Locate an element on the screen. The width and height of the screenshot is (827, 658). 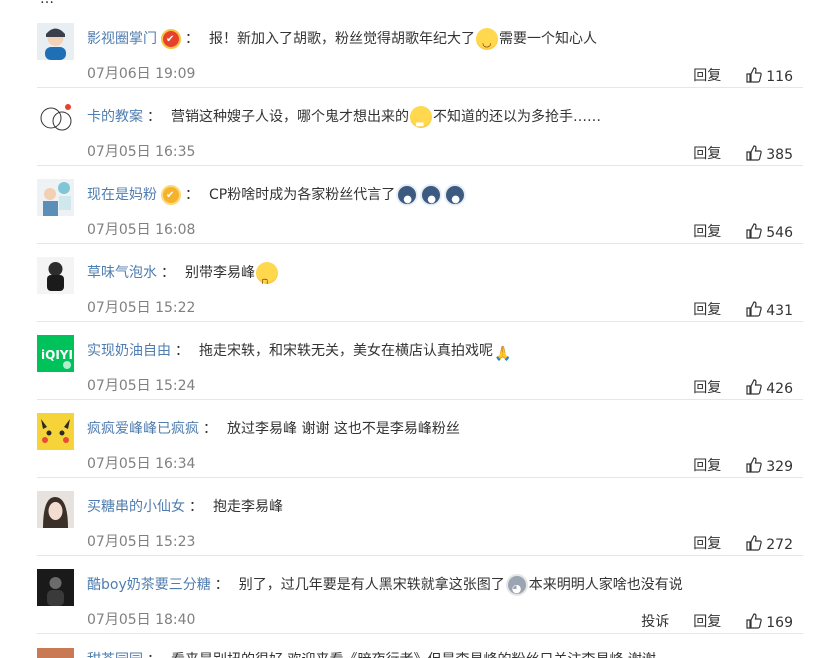
like-button: 431 is located at coordinates (769, 309).